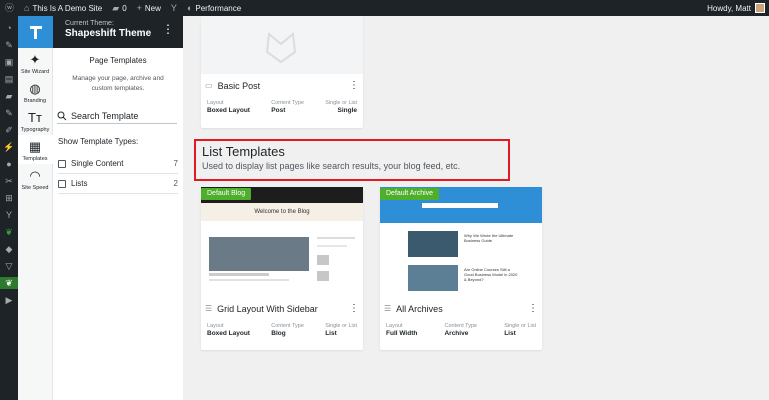 Image resolution: width=769 pixels, height=400 pixels. I want to click on templates-icon: ▦, so click(35, 146).